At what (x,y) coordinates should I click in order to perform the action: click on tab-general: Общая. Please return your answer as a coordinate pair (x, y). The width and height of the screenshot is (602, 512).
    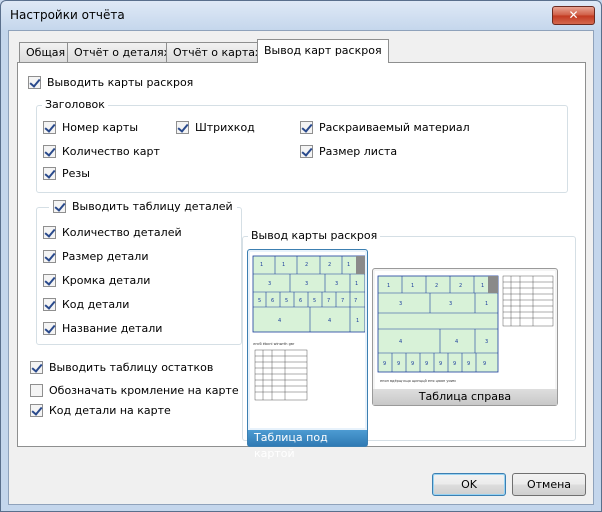
    Looking at the image, I should click on (46, 52).